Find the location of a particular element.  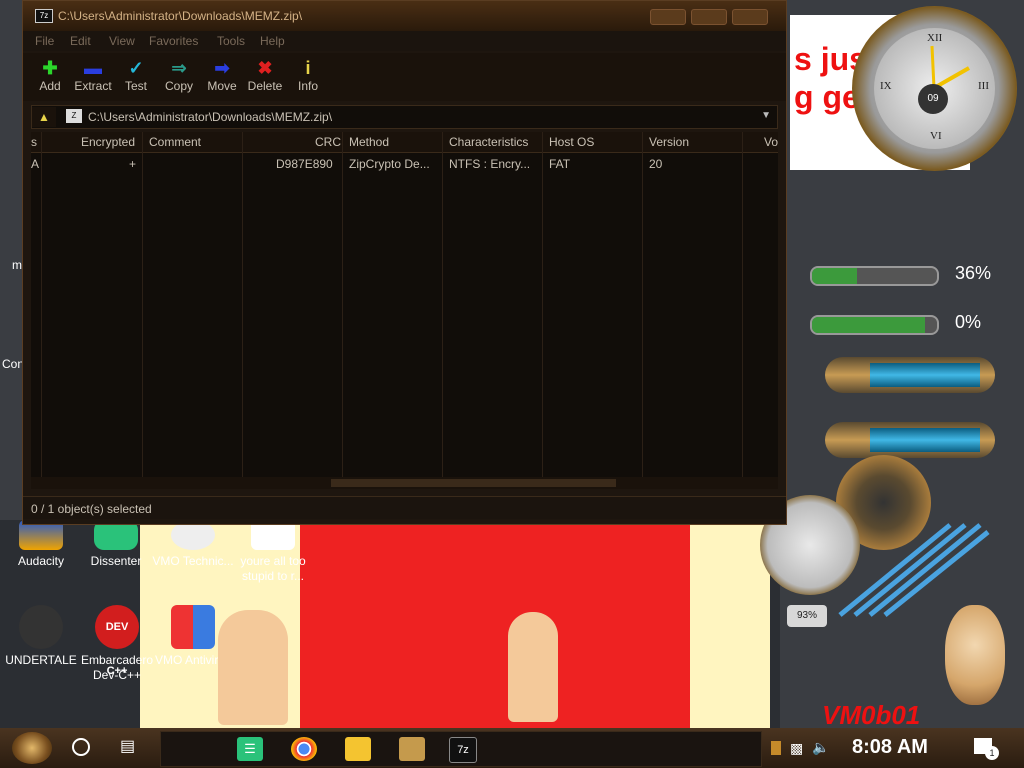

7zip-icon: 7z is located at coordinates (463, 750).